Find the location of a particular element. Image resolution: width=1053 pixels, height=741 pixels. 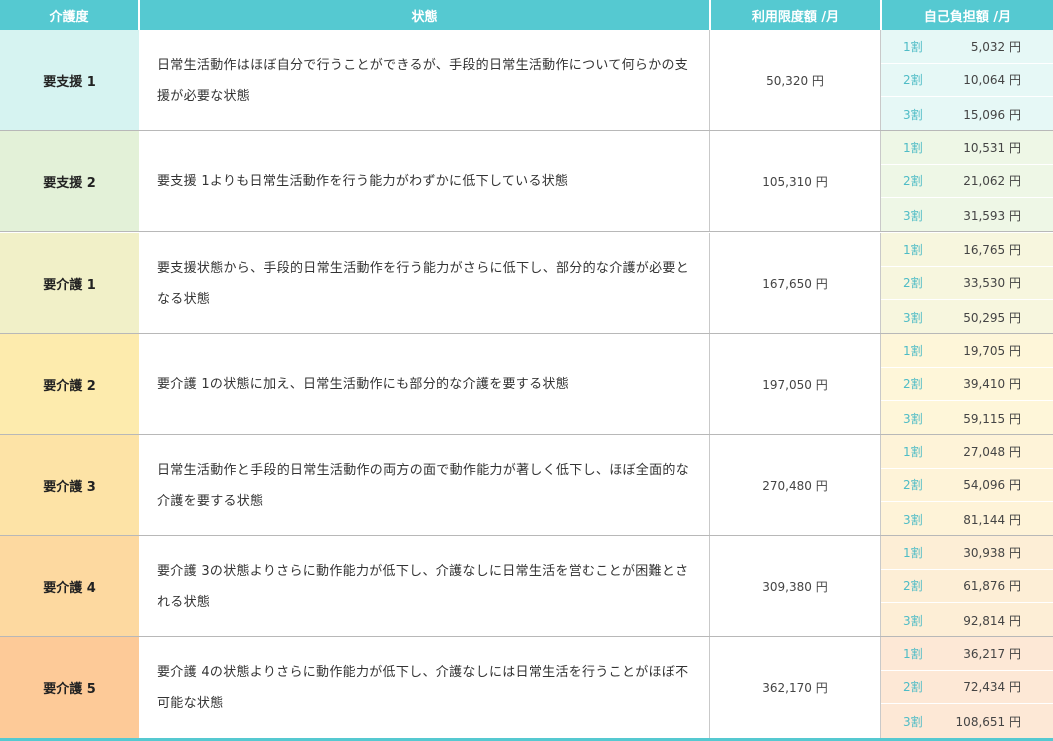

copay-group: 1割 30,938 円 2割 61,876 円 3割 92,814 円 is located at coordinates (967, 586).